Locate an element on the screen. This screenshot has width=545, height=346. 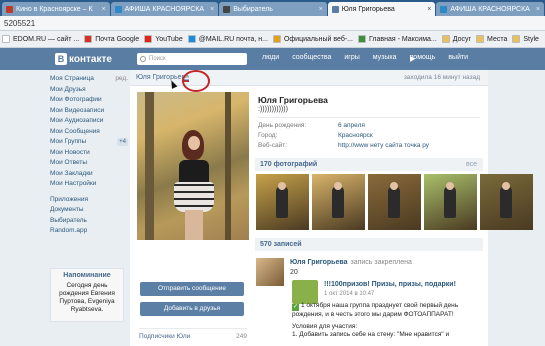
edit-link: ред. is located at coordinates (121, 79).